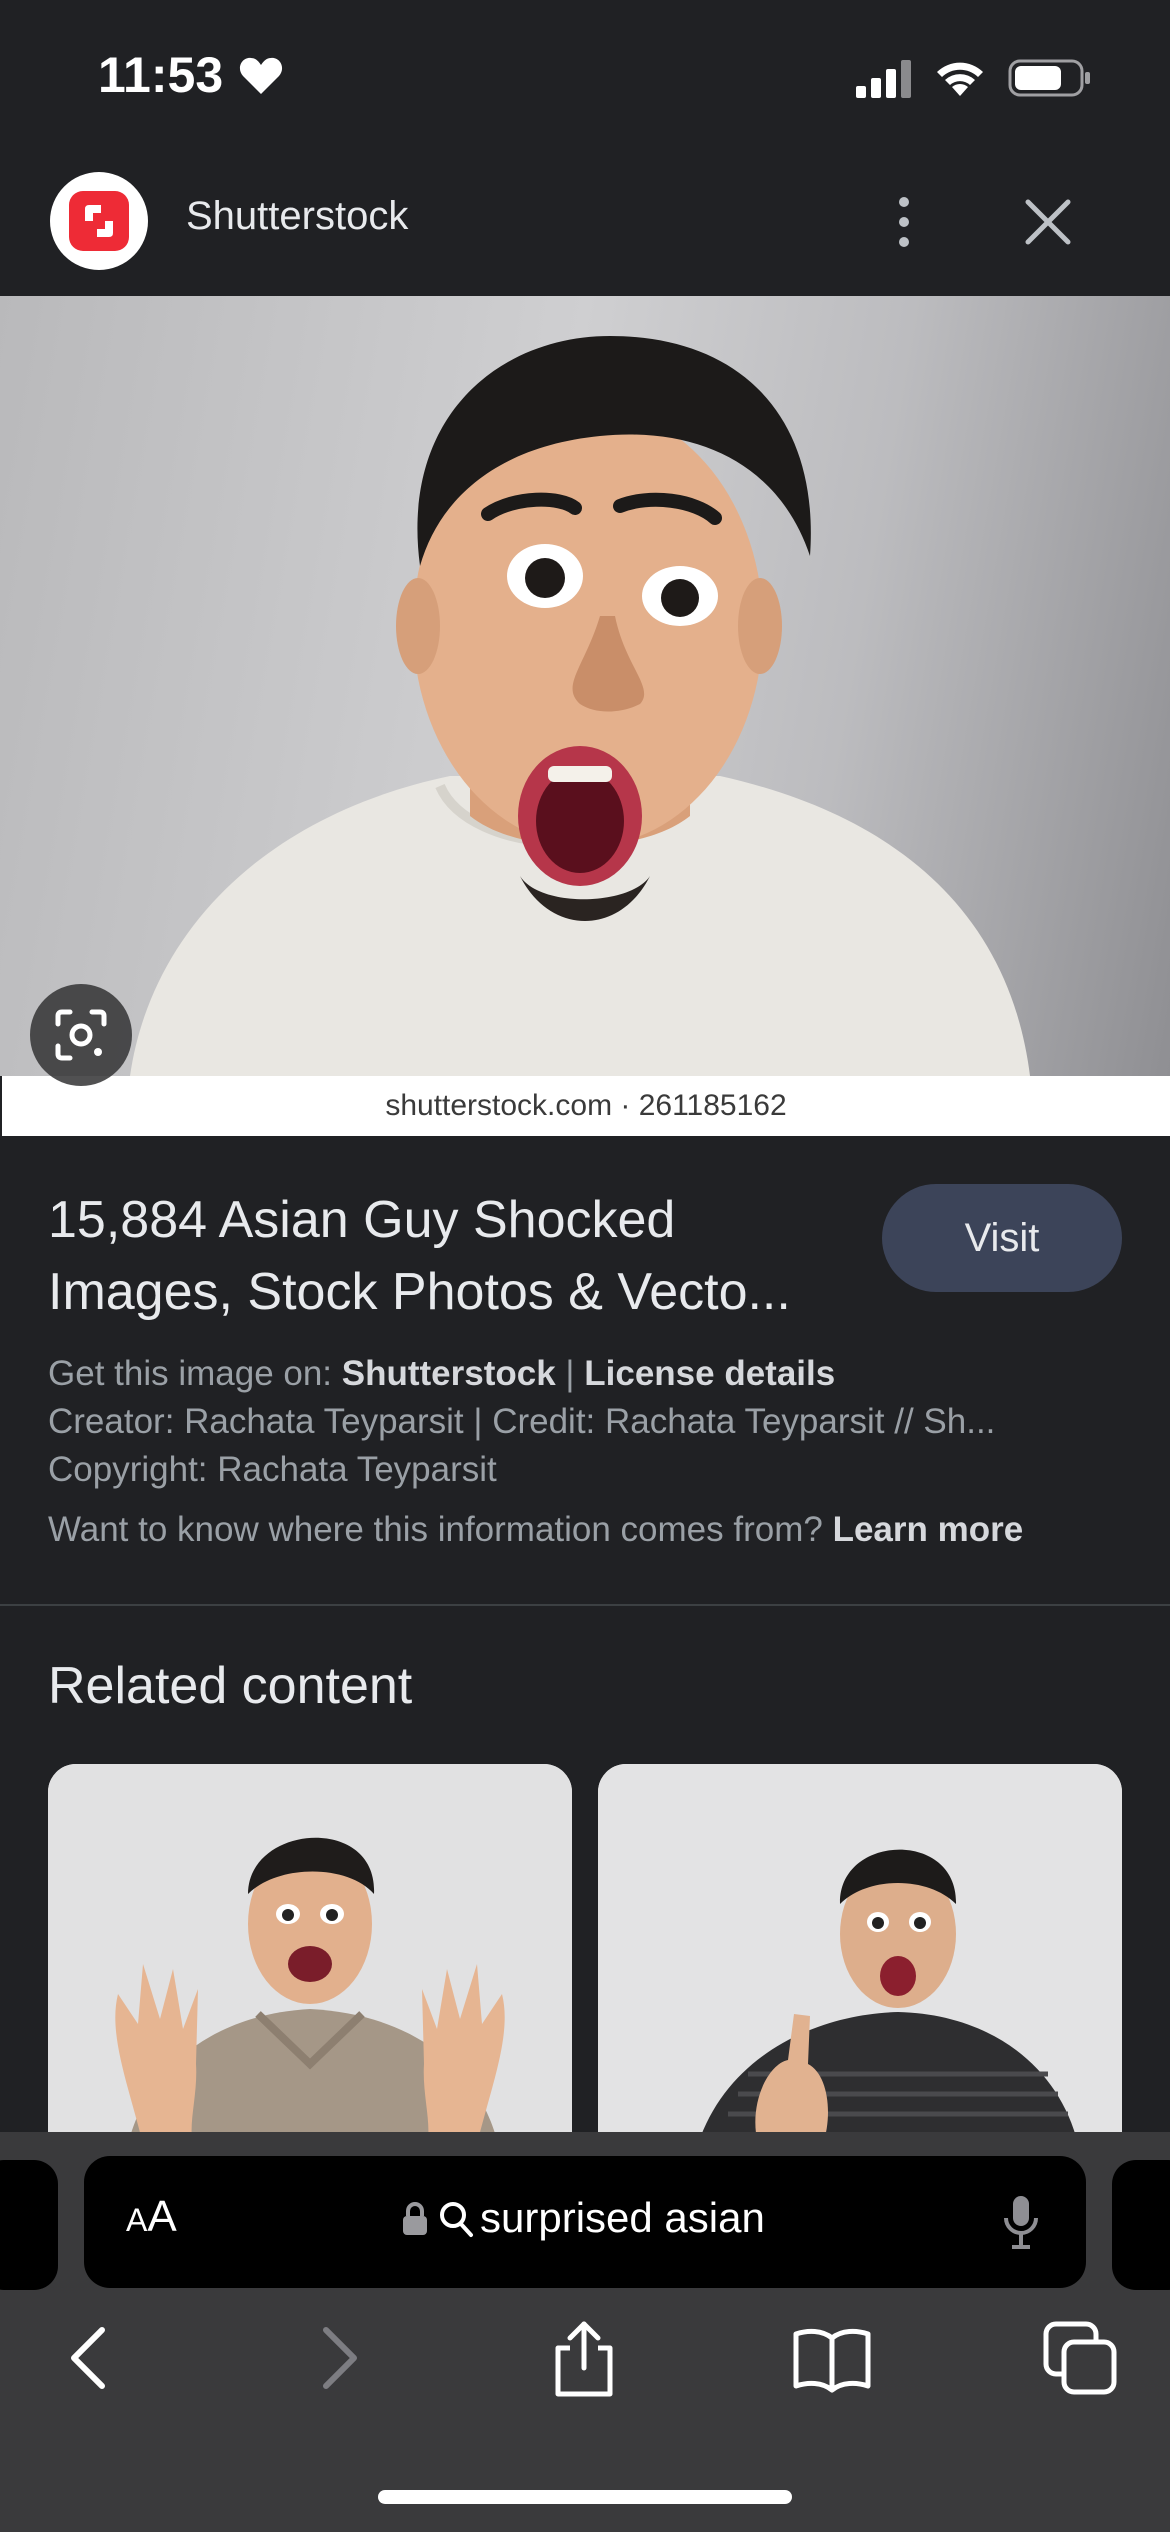  I want to click on lens-icon, so click(81, 1035).